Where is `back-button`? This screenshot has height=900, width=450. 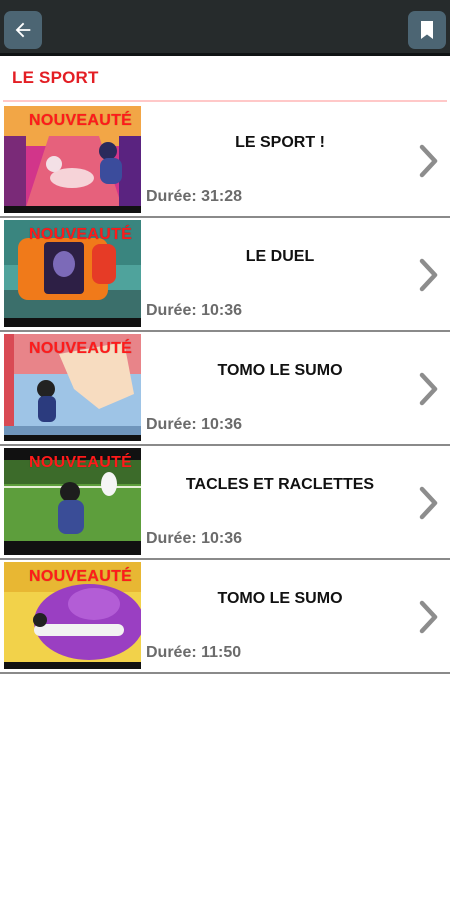 back-button is located at coordinates (23, 30).